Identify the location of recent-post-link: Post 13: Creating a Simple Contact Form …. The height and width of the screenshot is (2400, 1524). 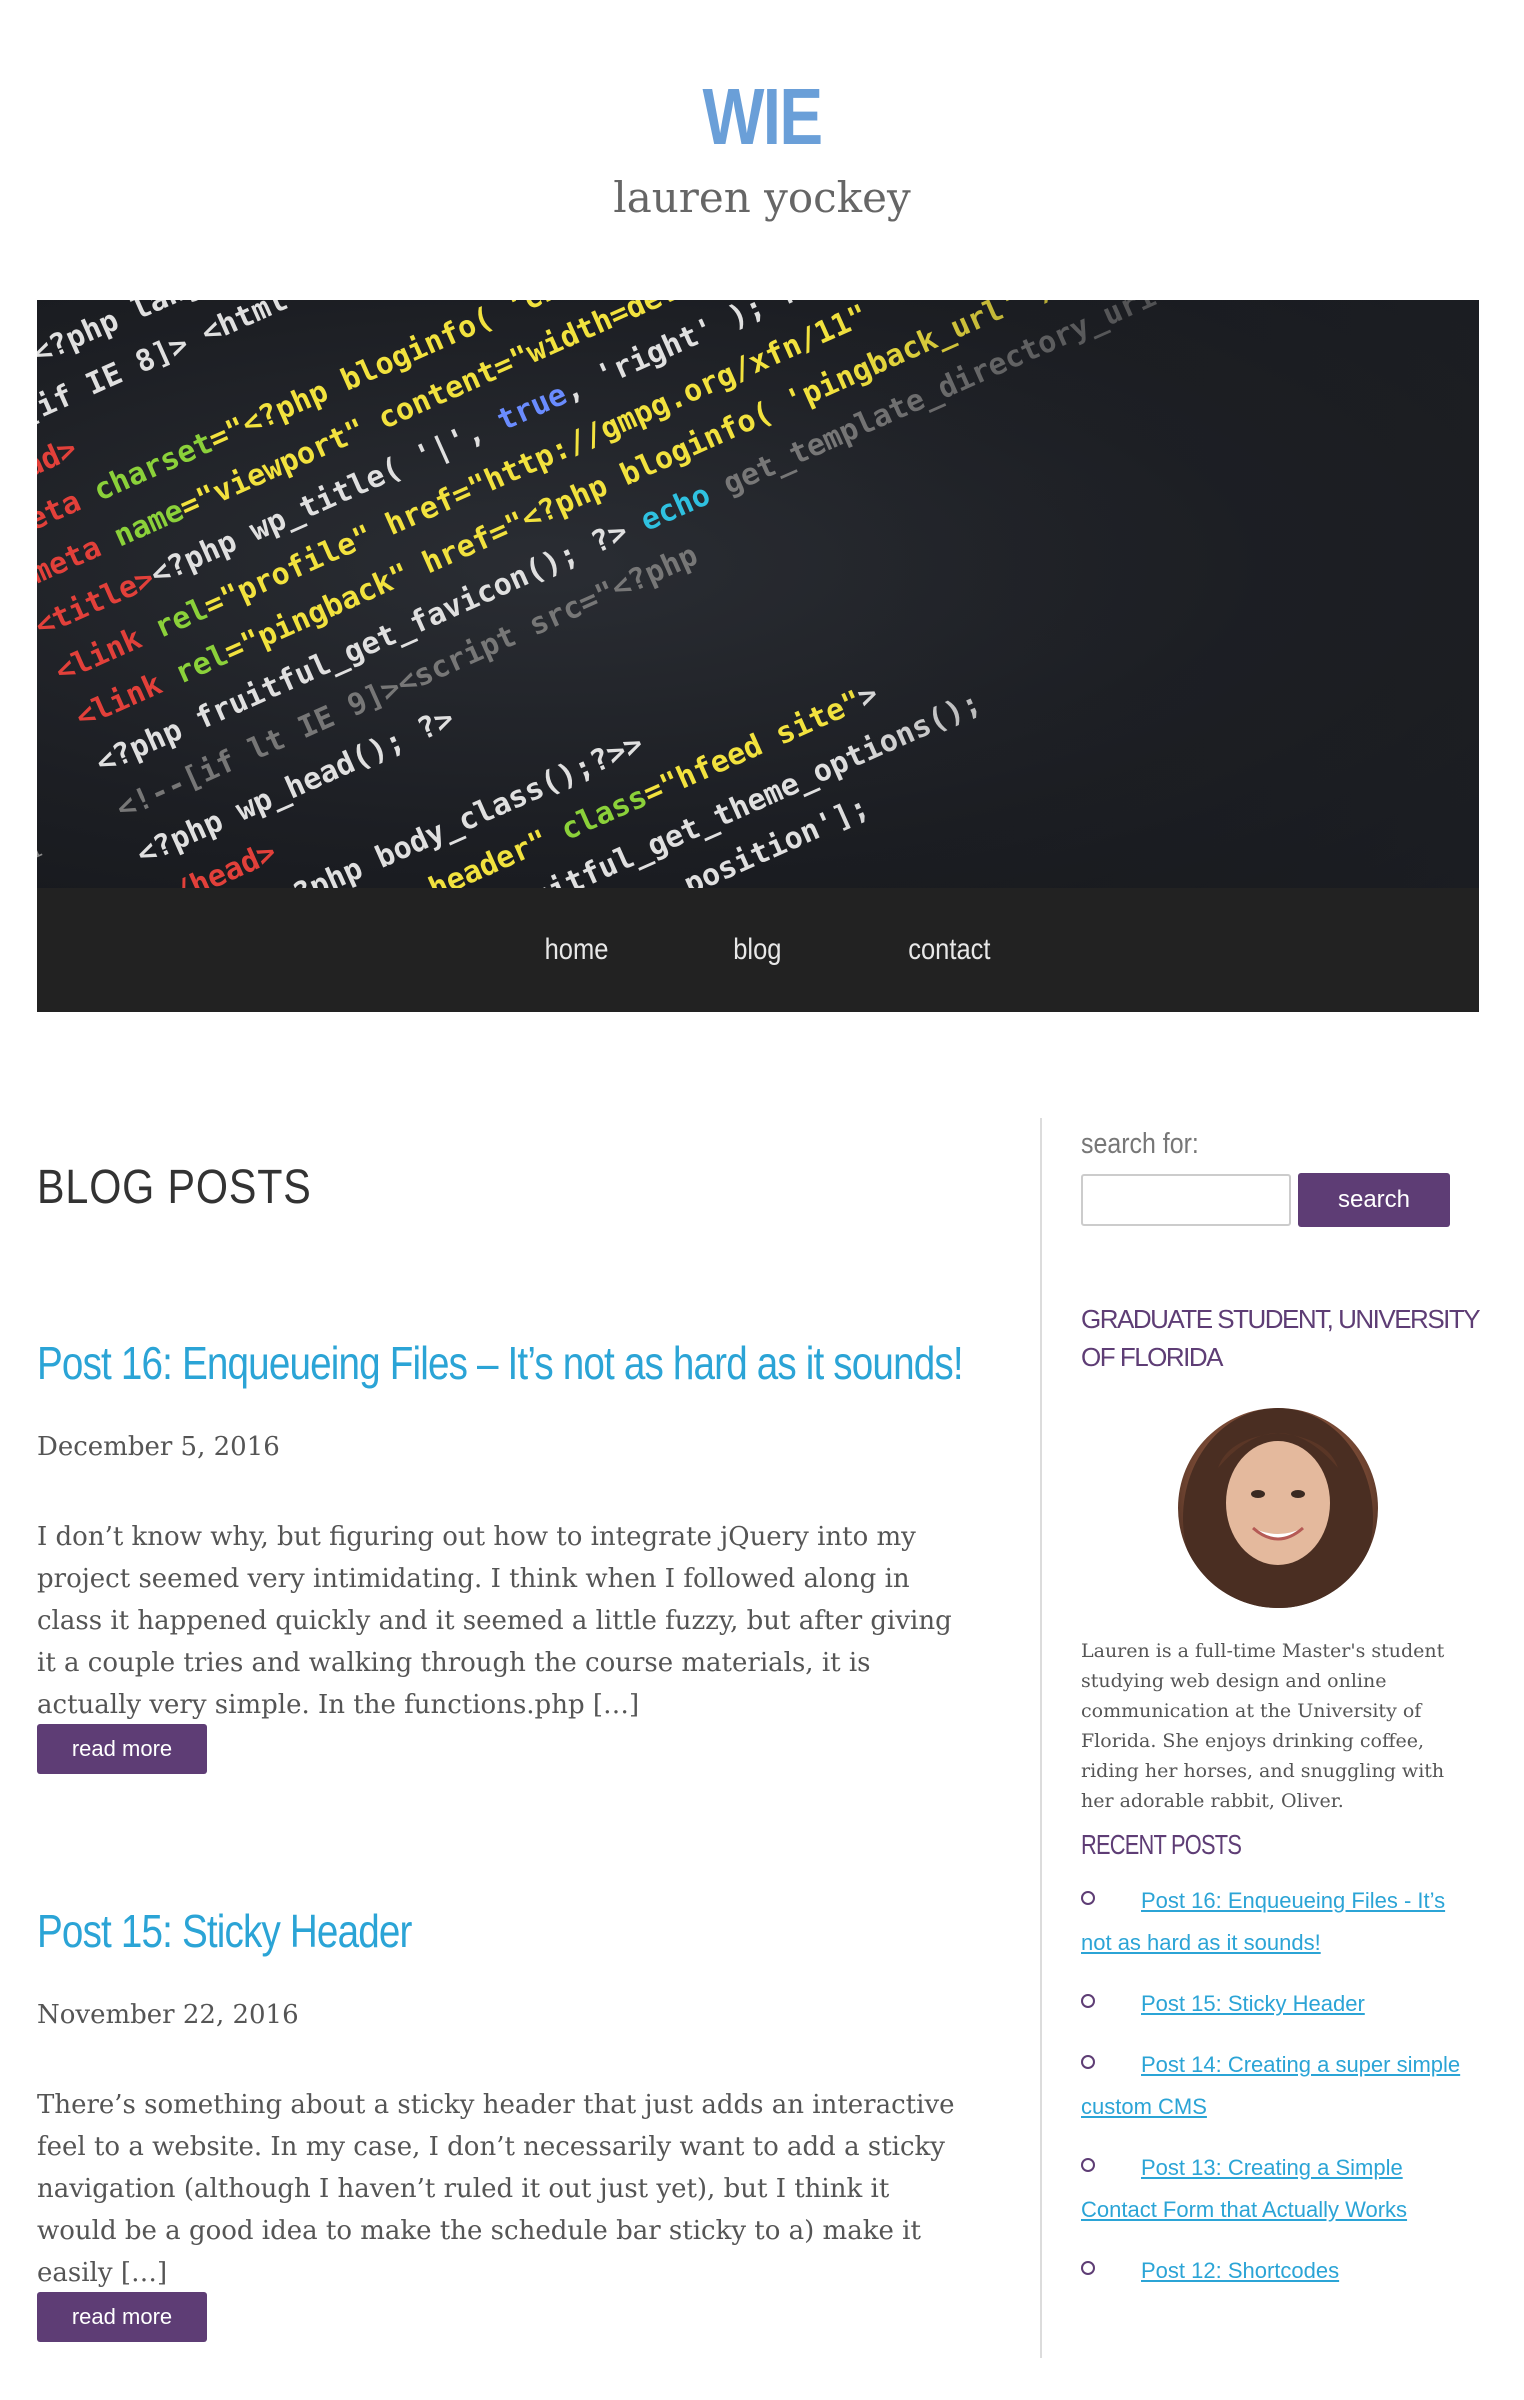
(1244, 2188).